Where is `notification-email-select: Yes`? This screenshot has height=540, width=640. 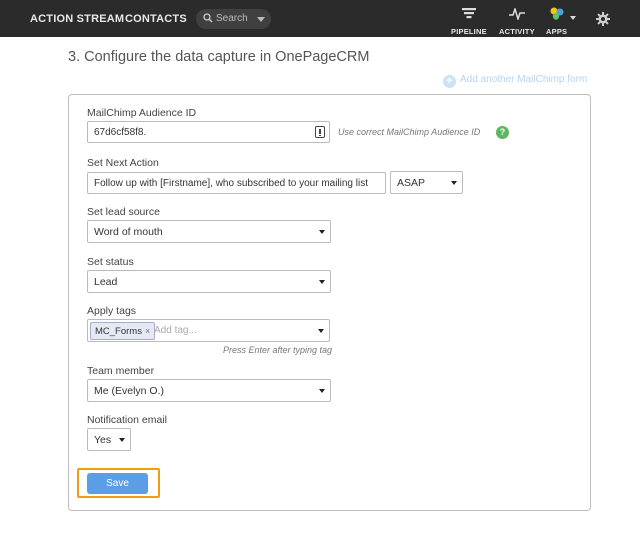 notification-email-select: Yes is located at coordinates (109, 439).